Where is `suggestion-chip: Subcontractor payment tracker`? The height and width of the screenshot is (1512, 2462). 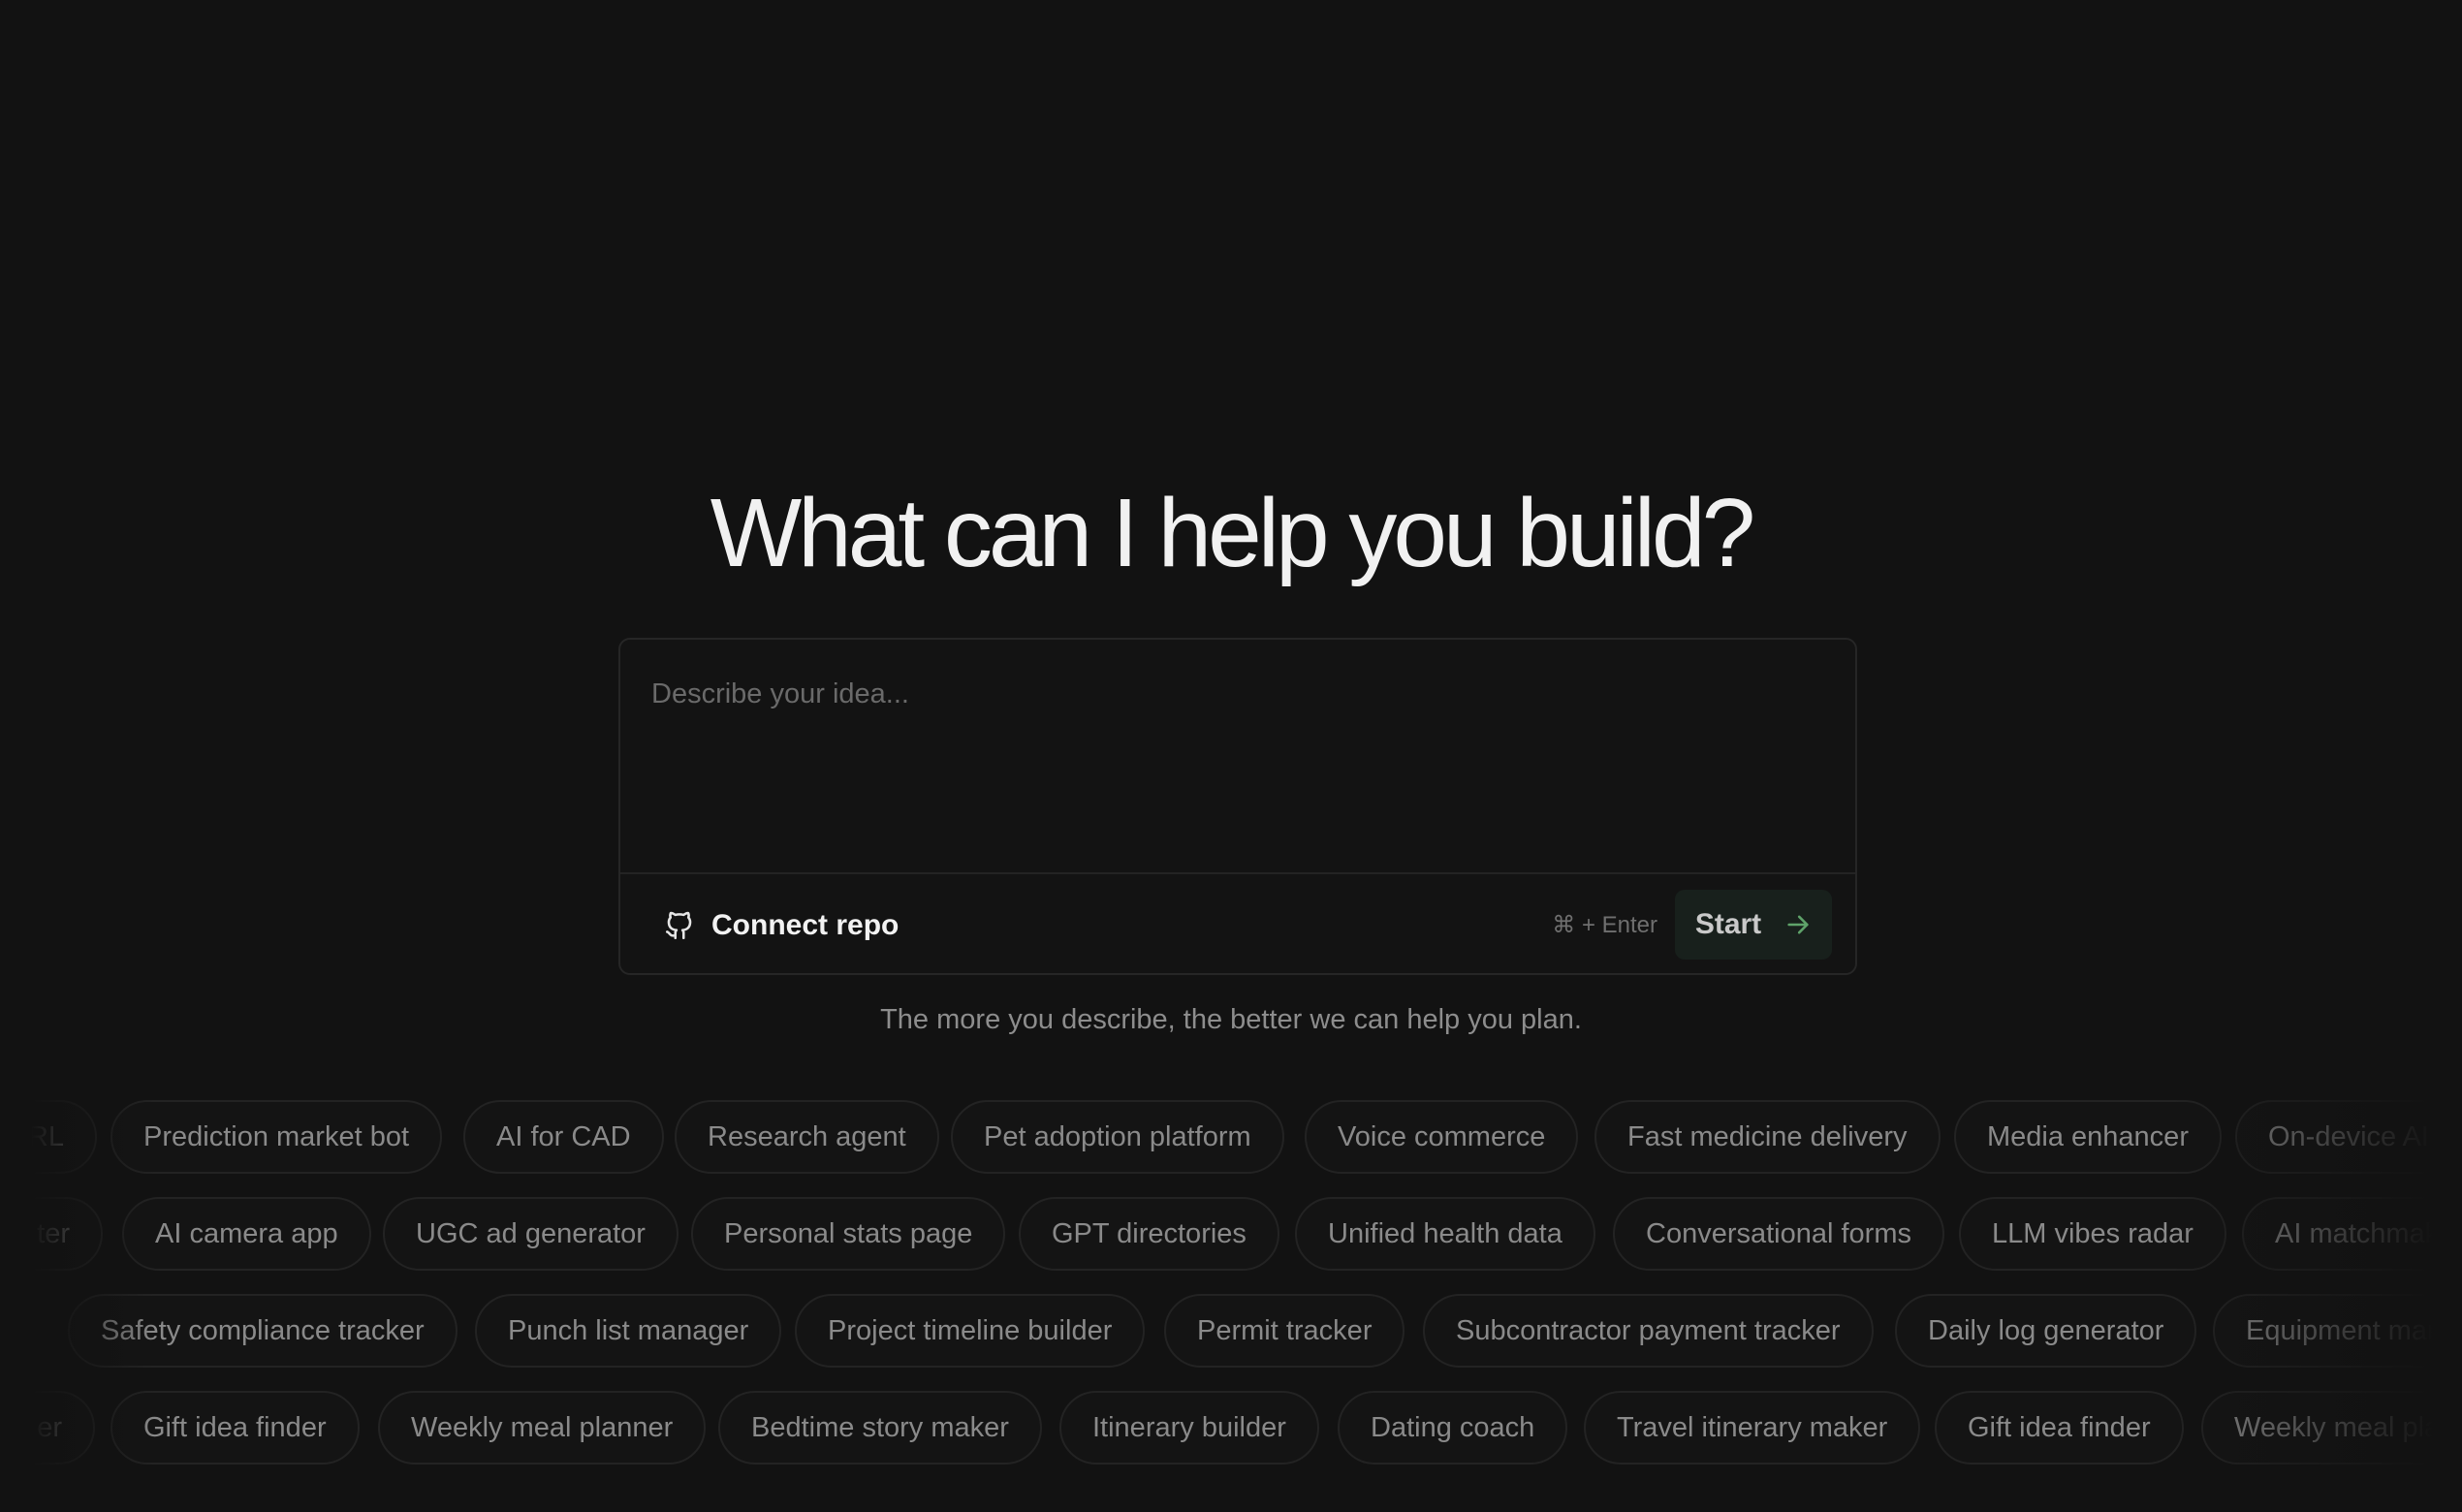
suggestion-chip: Subcontractor payment tracker is located at coordinates (1648, 1331).